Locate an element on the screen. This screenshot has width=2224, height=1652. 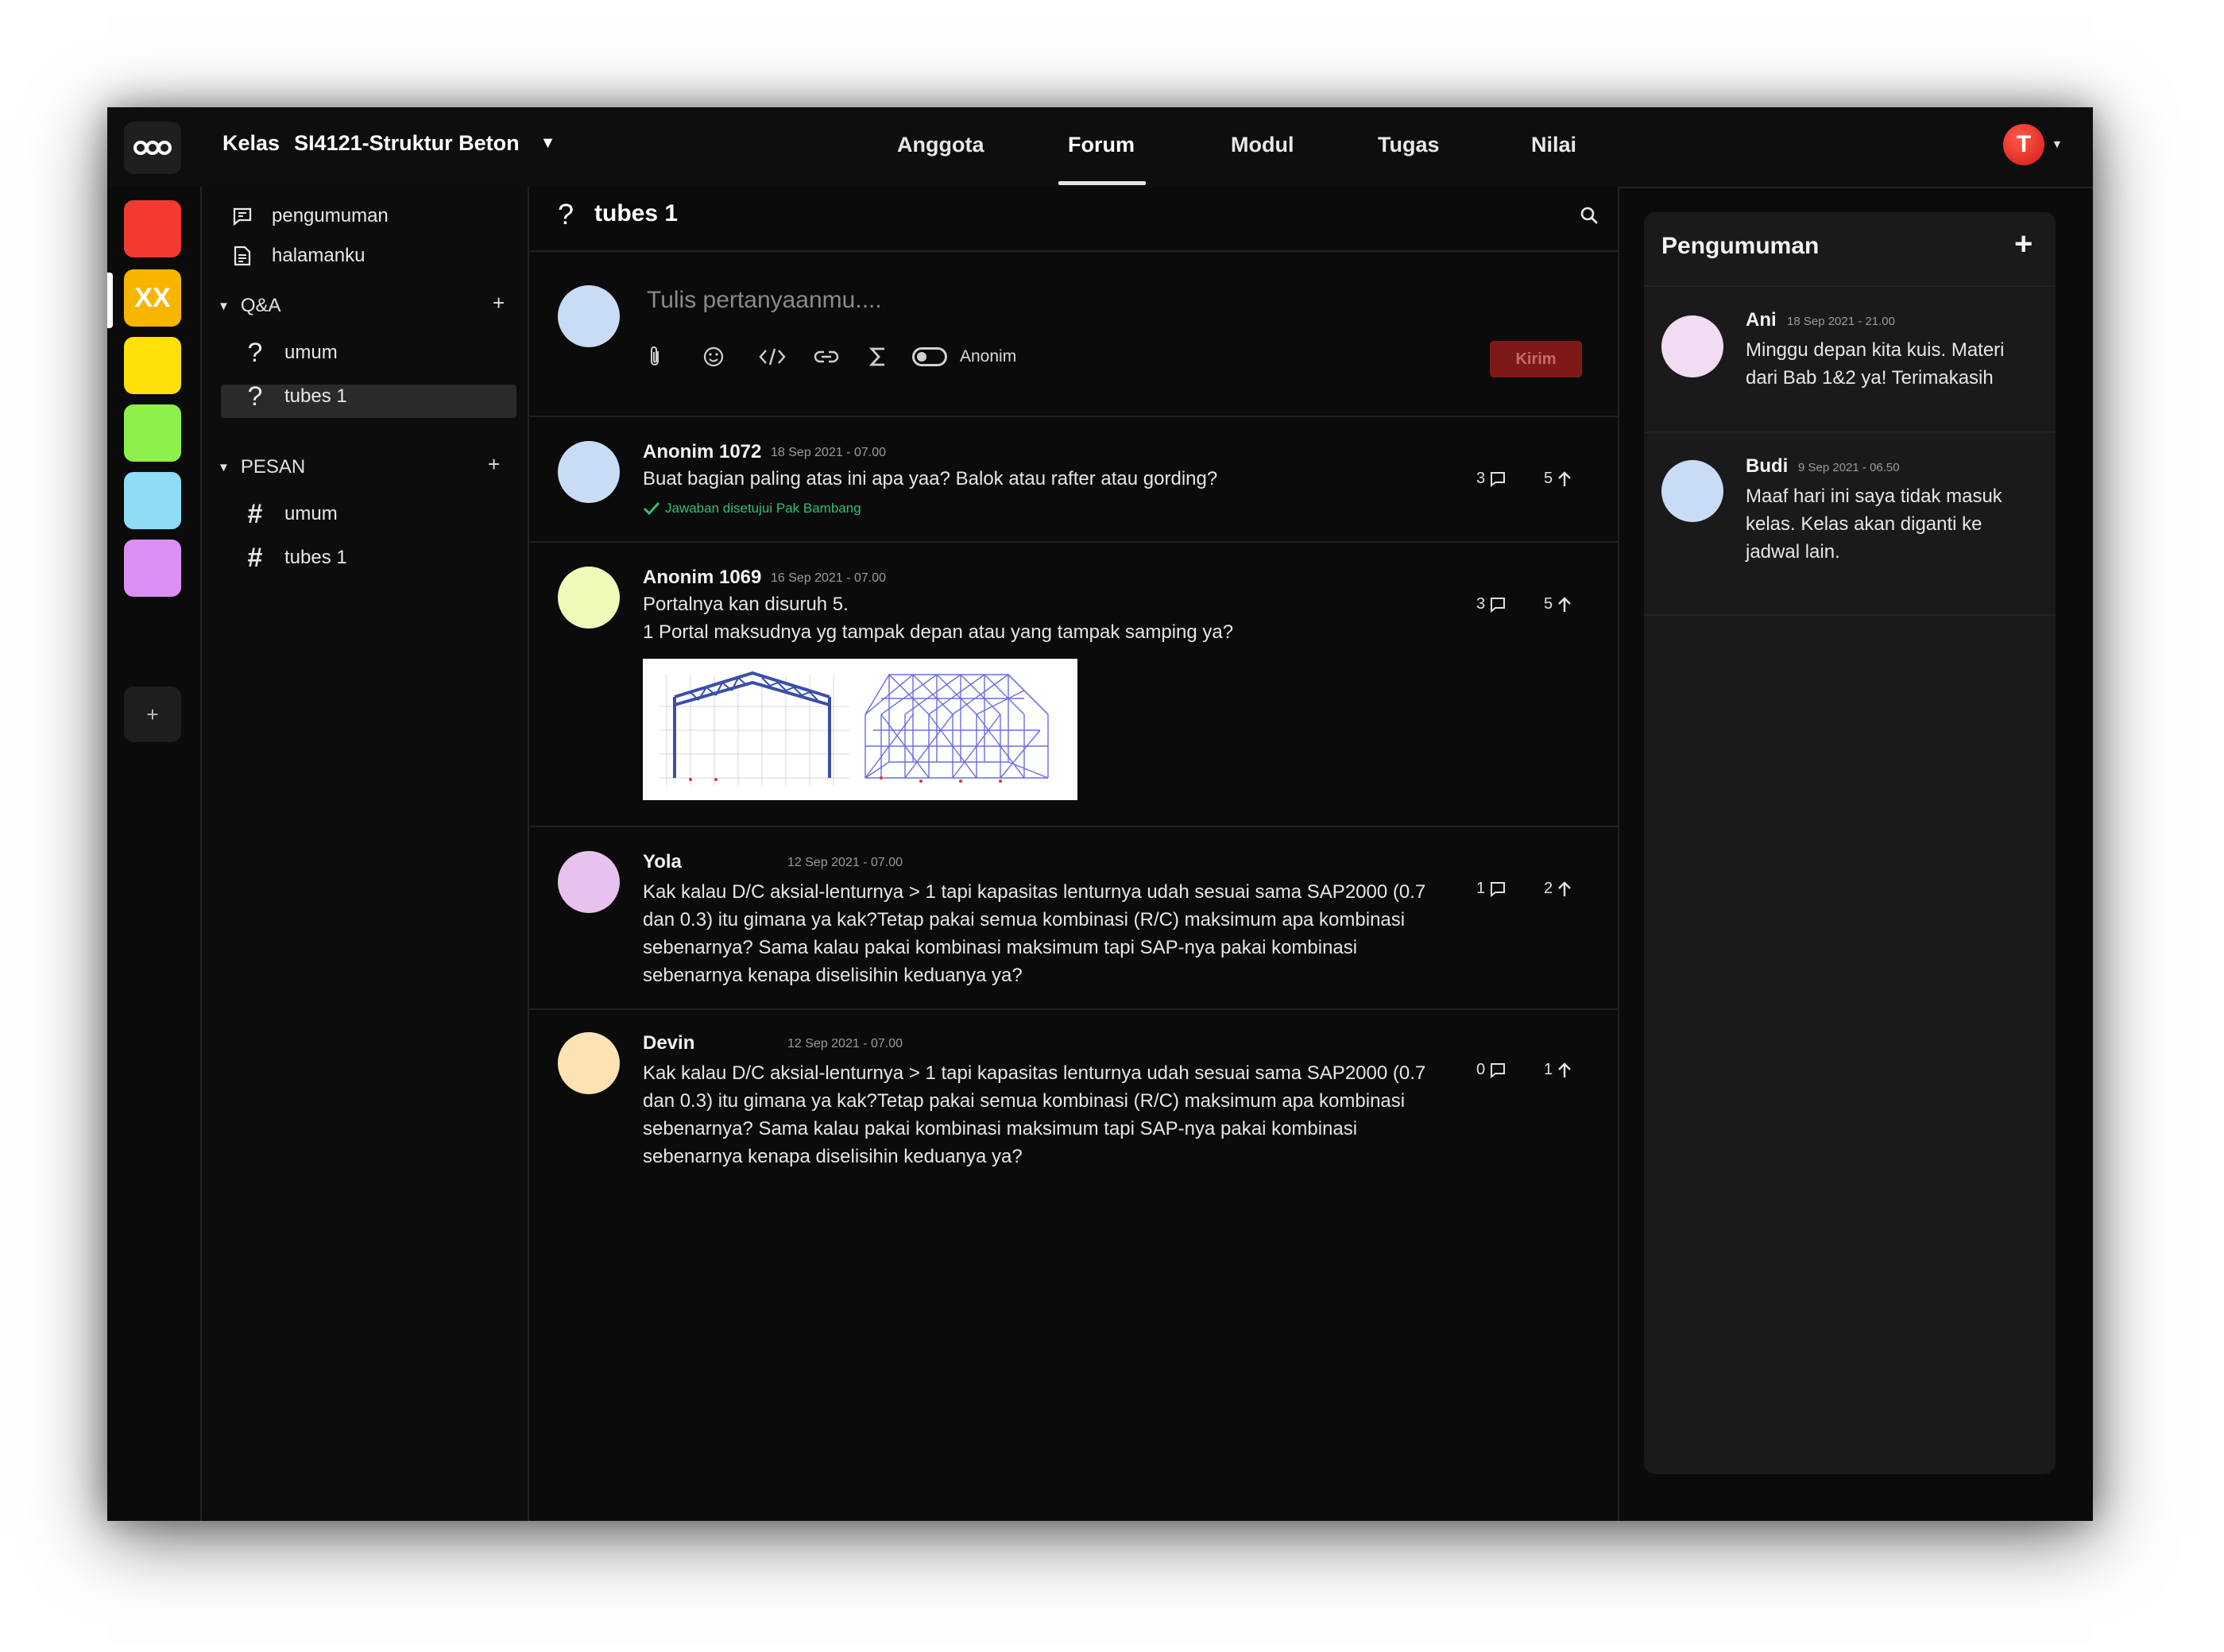
section-label: Q&A is located at coordinates (260, 305).